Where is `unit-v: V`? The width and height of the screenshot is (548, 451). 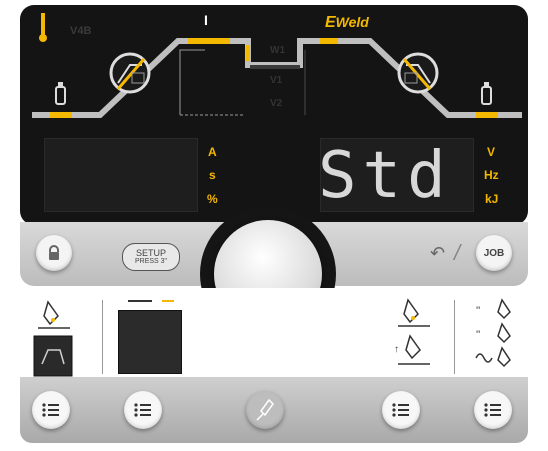
unit-v: V is located at coordinates (491, 152).